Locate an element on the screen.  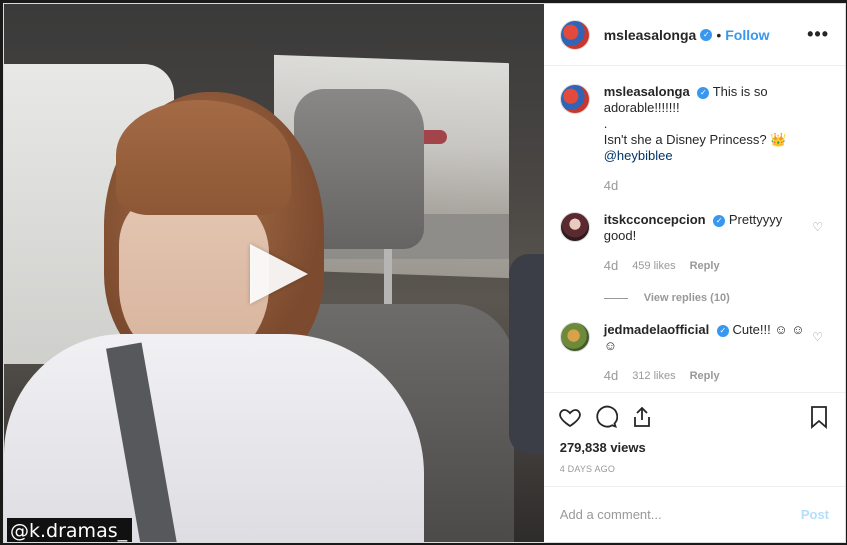
post-header: msleasalonga ✓ • Follow ••• is located at coordinates (694, 35).